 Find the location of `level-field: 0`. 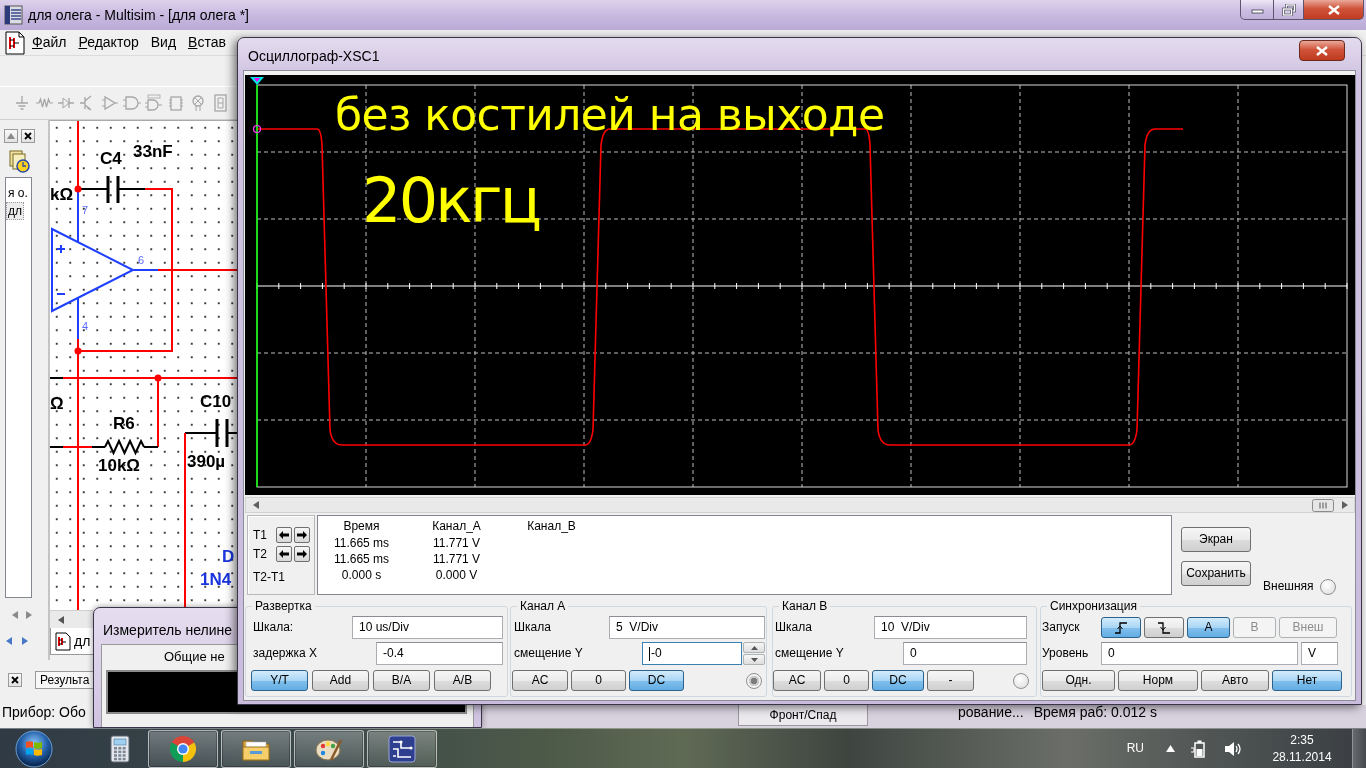

level-field: 0 is located at coordinates (1199, 653).